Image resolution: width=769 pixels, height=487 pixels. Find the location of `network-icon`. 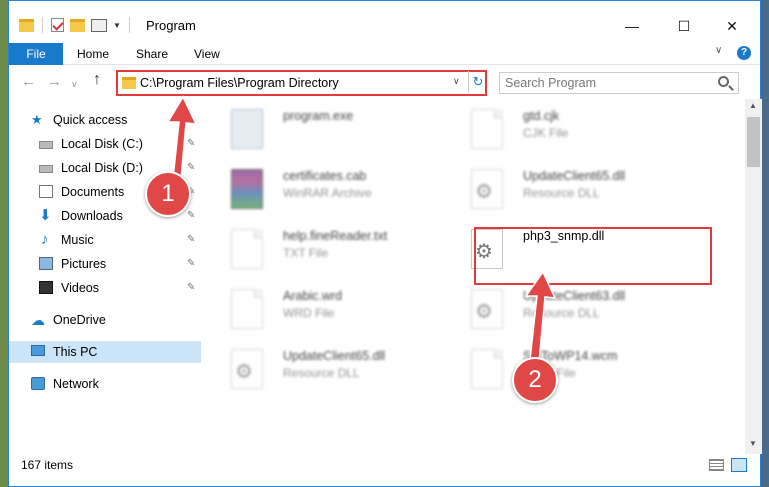

network-icon is located at coordinates (38, 383).